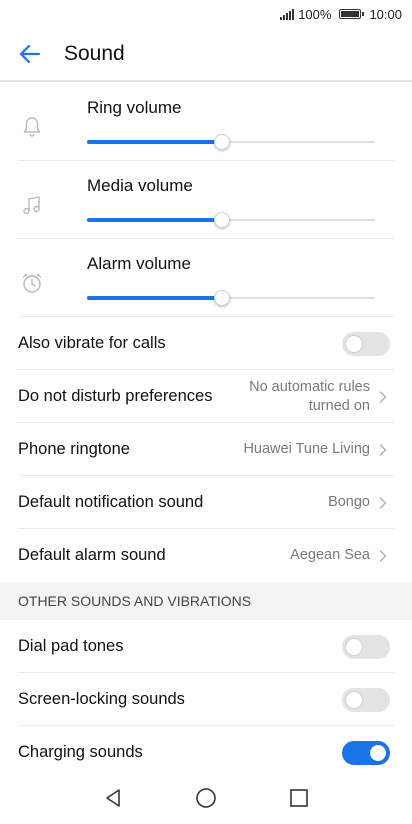 The height and width of the screenshot is (824, 412). Describe the element at coordinates (140, 185) in the screenshot. I see `media-volume-label: Media volume` at that location.